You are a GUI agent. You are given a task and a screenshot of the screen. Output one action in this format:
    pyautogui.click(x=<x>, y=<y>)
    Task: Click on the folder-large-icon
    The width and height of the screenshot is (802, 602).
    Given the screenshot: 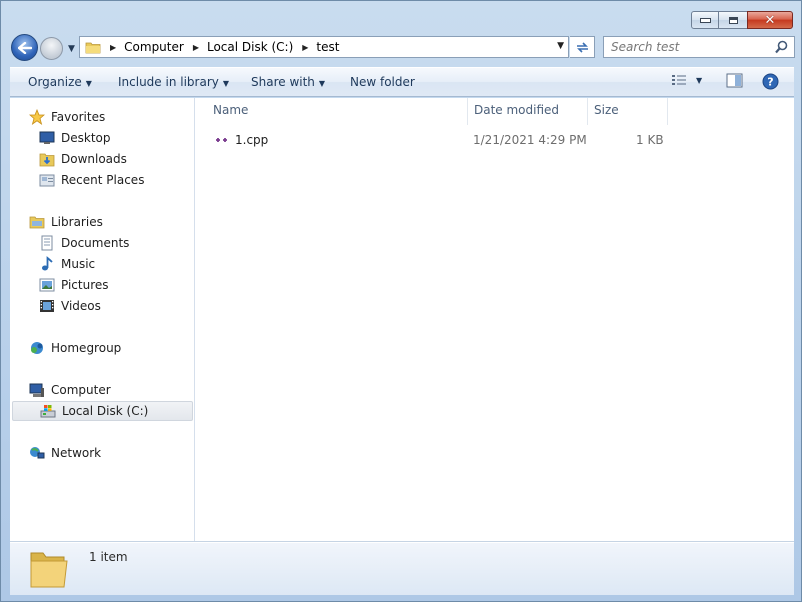 What is the action you would take?
    pyautogui.click(x=49, y=570)
    